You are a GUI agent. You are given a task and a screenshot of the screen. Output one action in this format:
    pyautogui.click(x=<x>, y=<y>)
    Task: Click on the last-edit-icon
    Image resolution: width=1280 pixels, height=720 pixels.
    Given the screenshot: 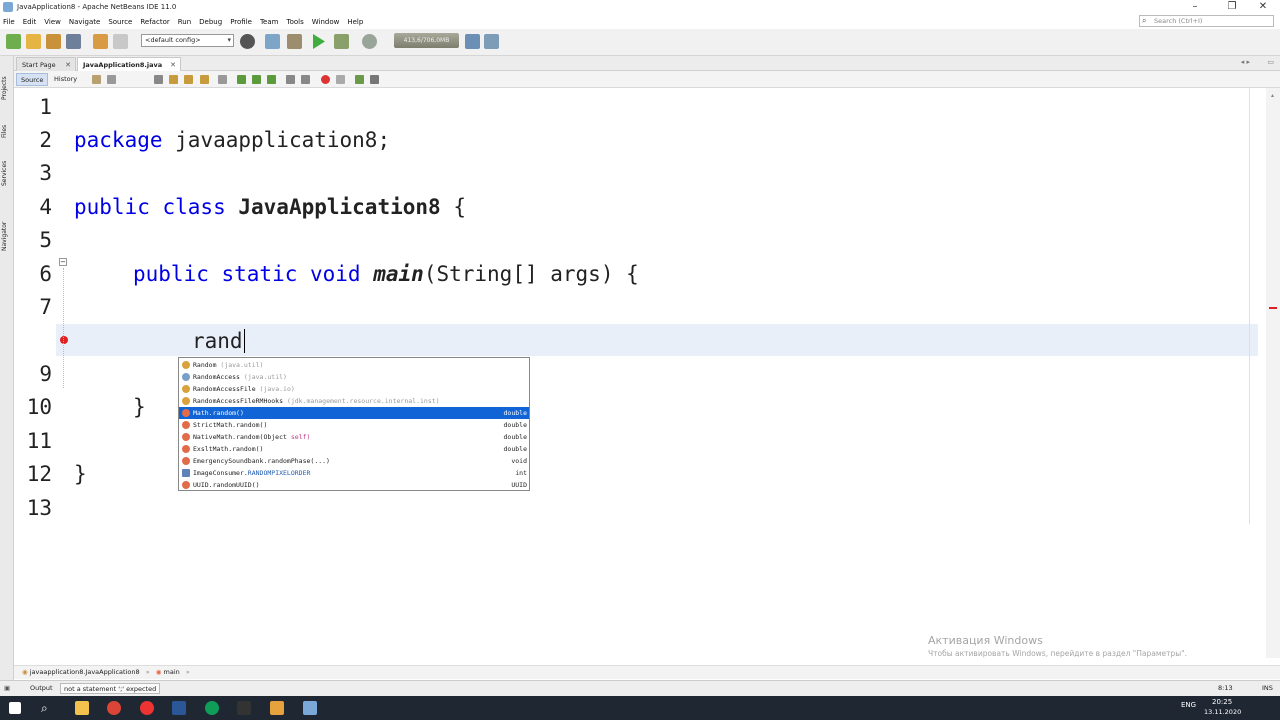 What is the action you would take?
    pyautogui.click(x=96, y=79)
    